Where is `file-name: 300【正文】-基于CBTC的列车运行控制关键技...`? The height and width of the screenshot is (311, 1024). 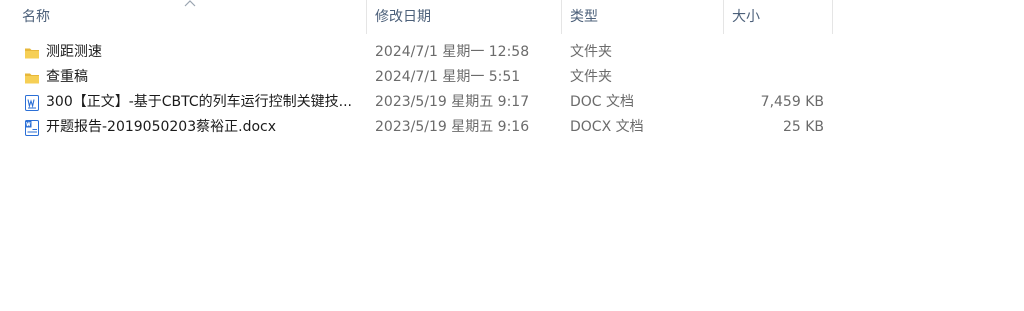 file-name: 300【正文】-基于CBTC的列车运行控制关键技... is located at coordinates (199, 102).